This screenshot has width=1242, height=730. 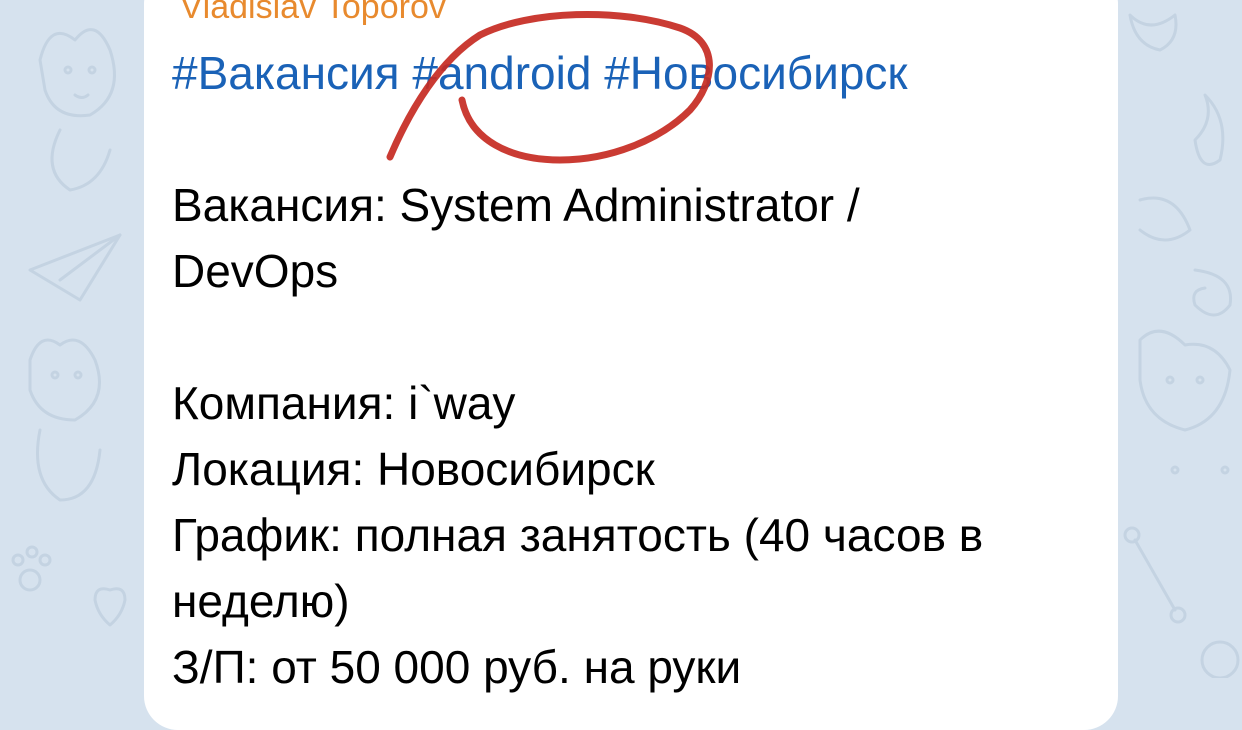 I want to click on message-line-devops: DevOps, so click(x=255, y=271).